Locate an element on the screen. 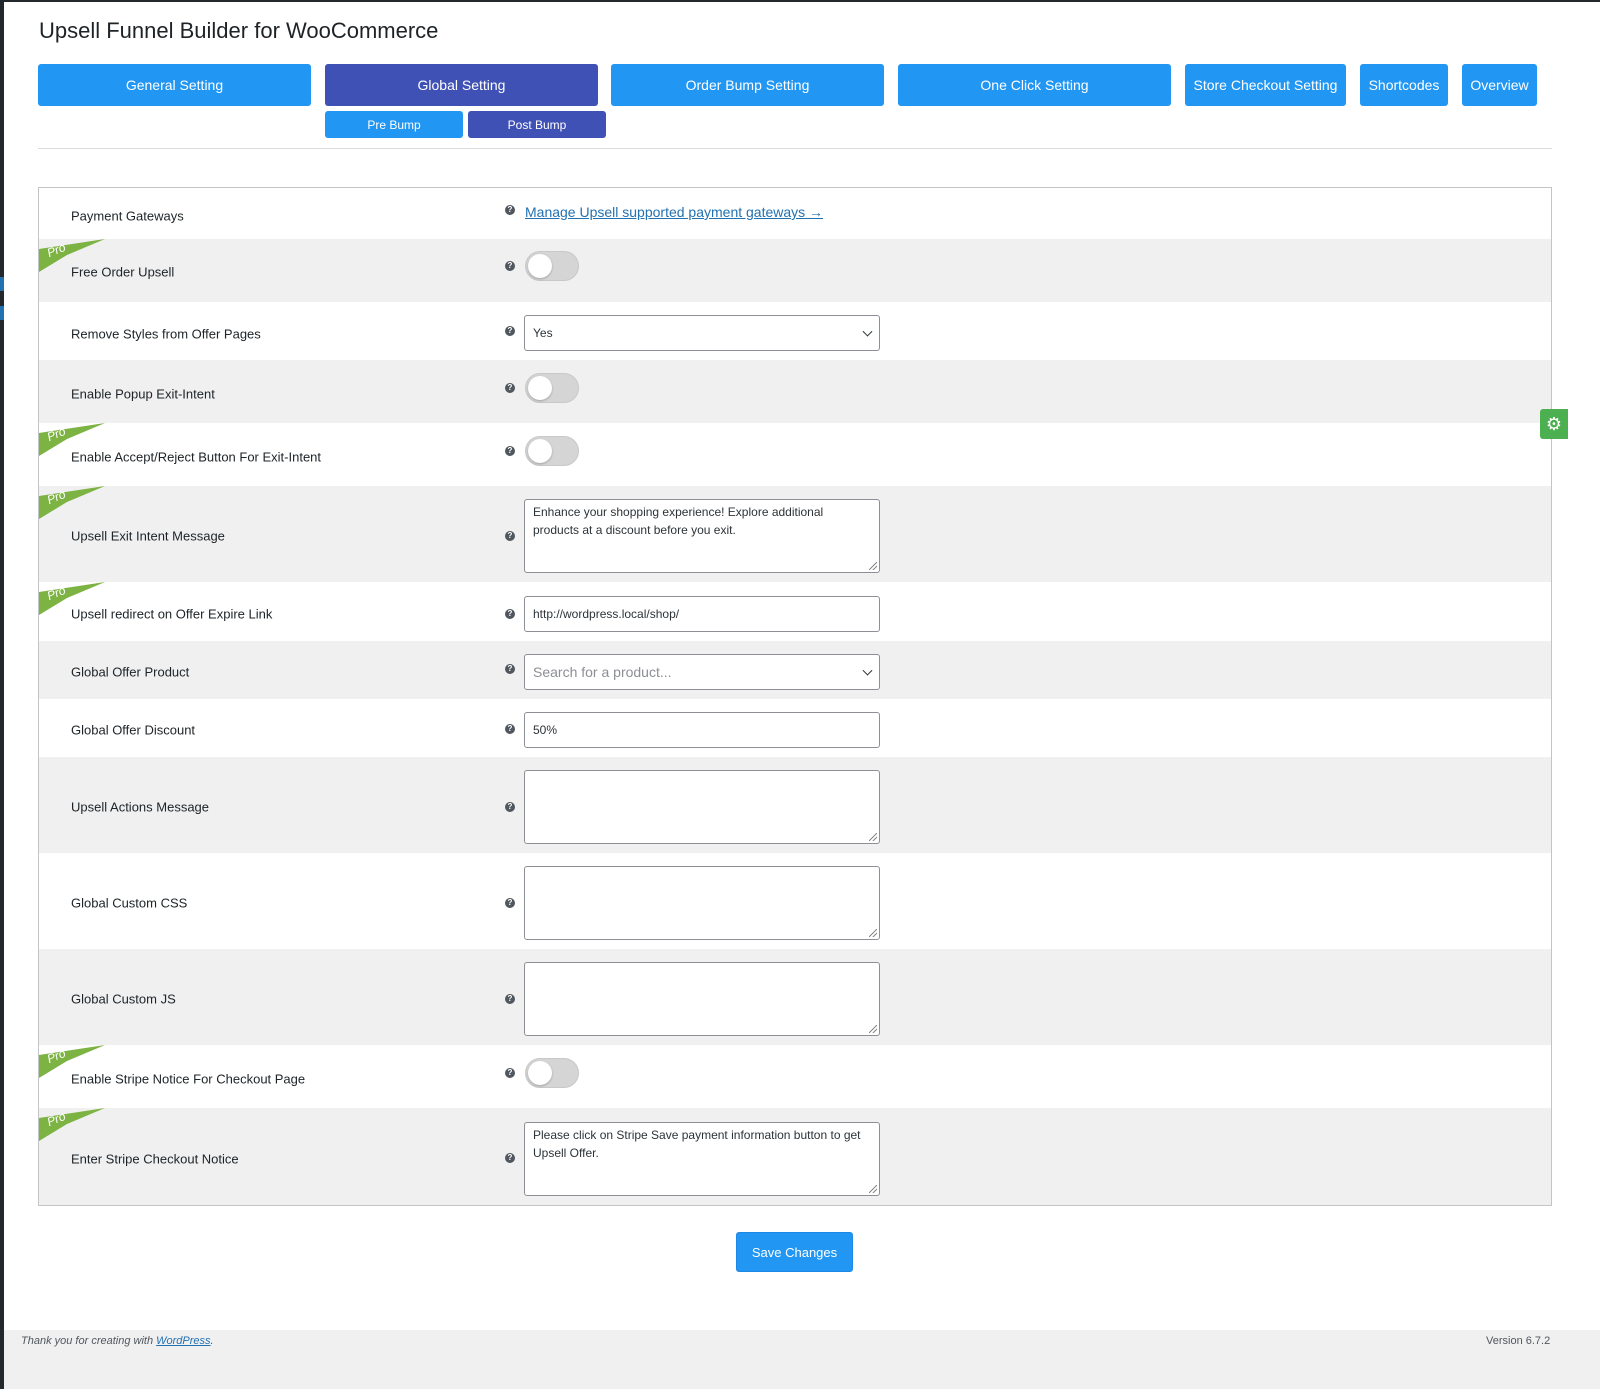 The width and height of the screenshot is (1600, 1389). stripe-notice-toggle is located at coordinates (552, 1073).